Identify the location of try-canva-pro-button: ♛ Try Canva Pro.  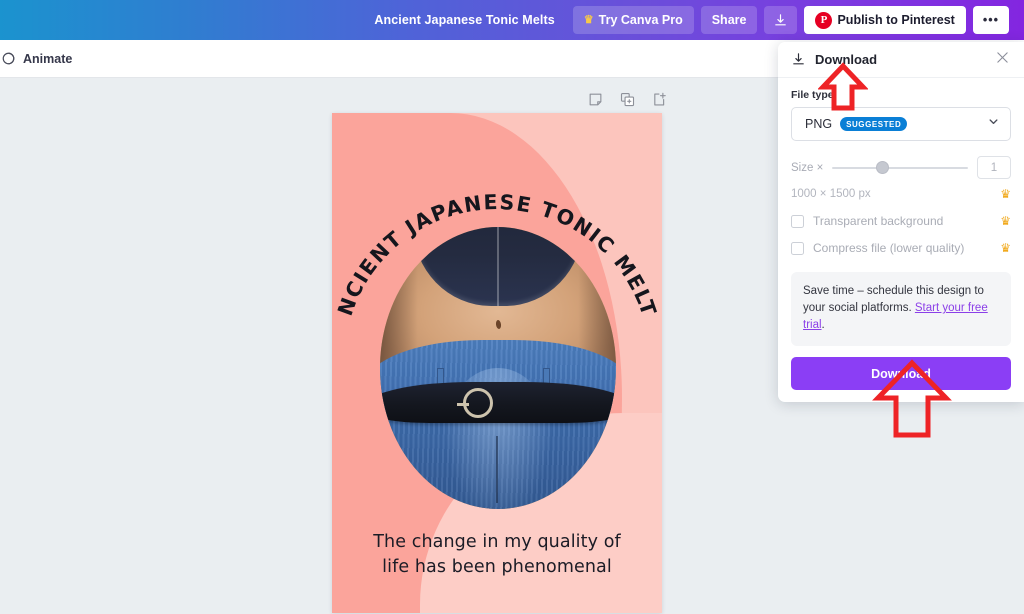
(633, 20).